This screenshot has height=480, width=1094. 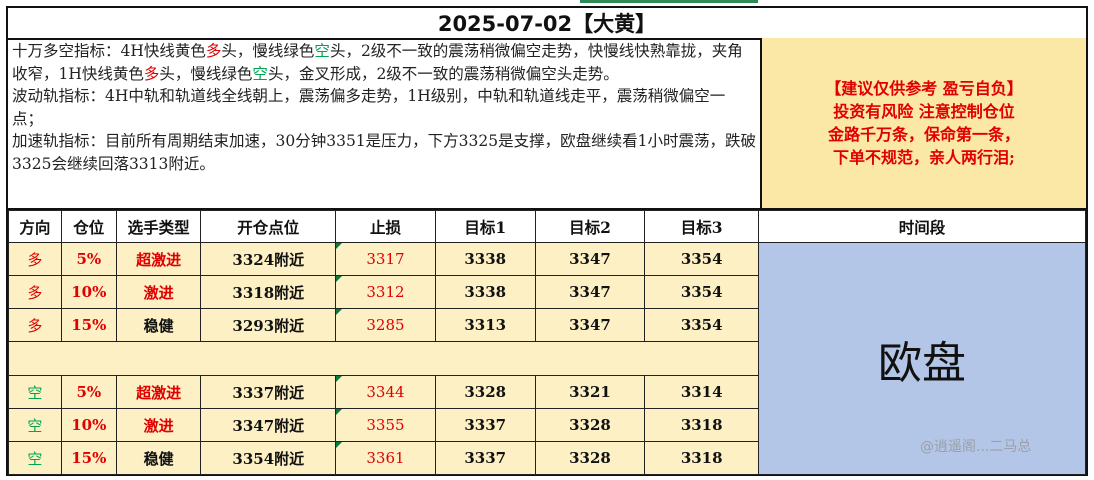 I want to click on stop-value: 3344, so click(x=385, y=392).